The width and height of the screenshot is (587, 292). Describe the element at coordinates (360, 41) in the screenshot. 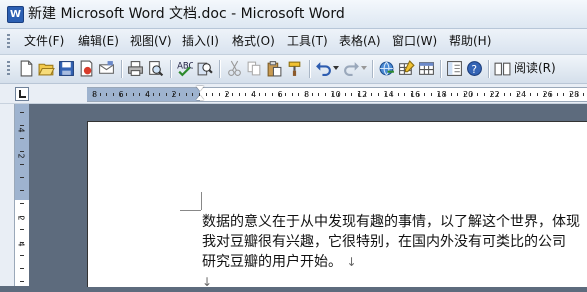

I see `menu-table: 表格(A)` at that location.